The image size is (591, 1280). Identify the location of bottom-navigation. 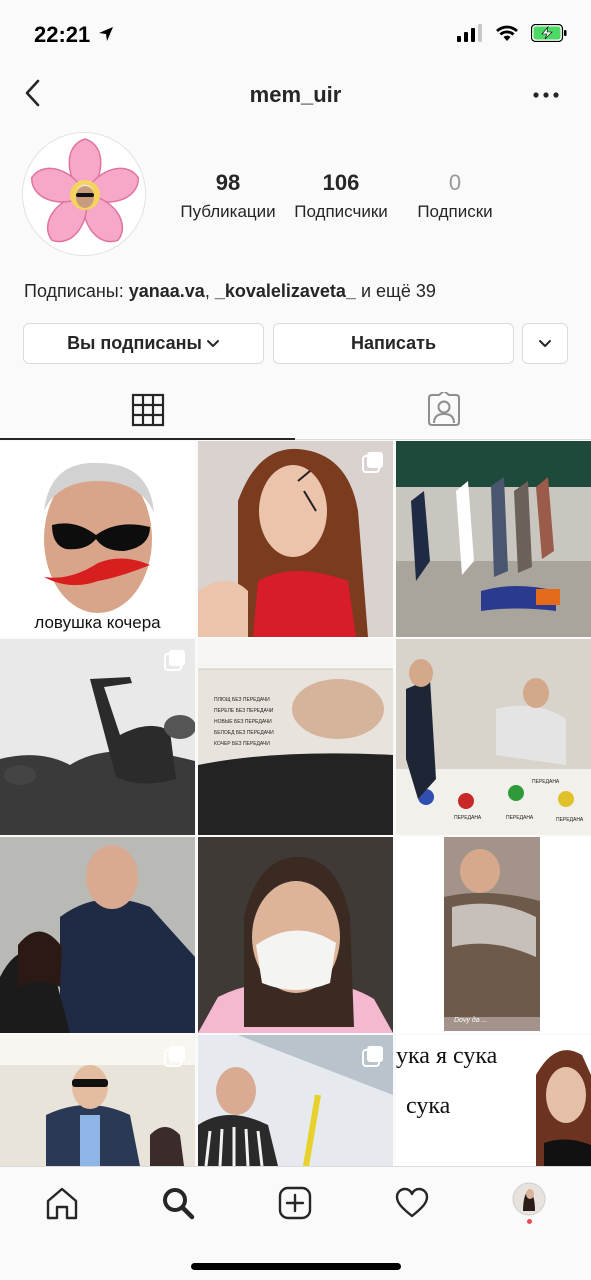
(295, 1223).